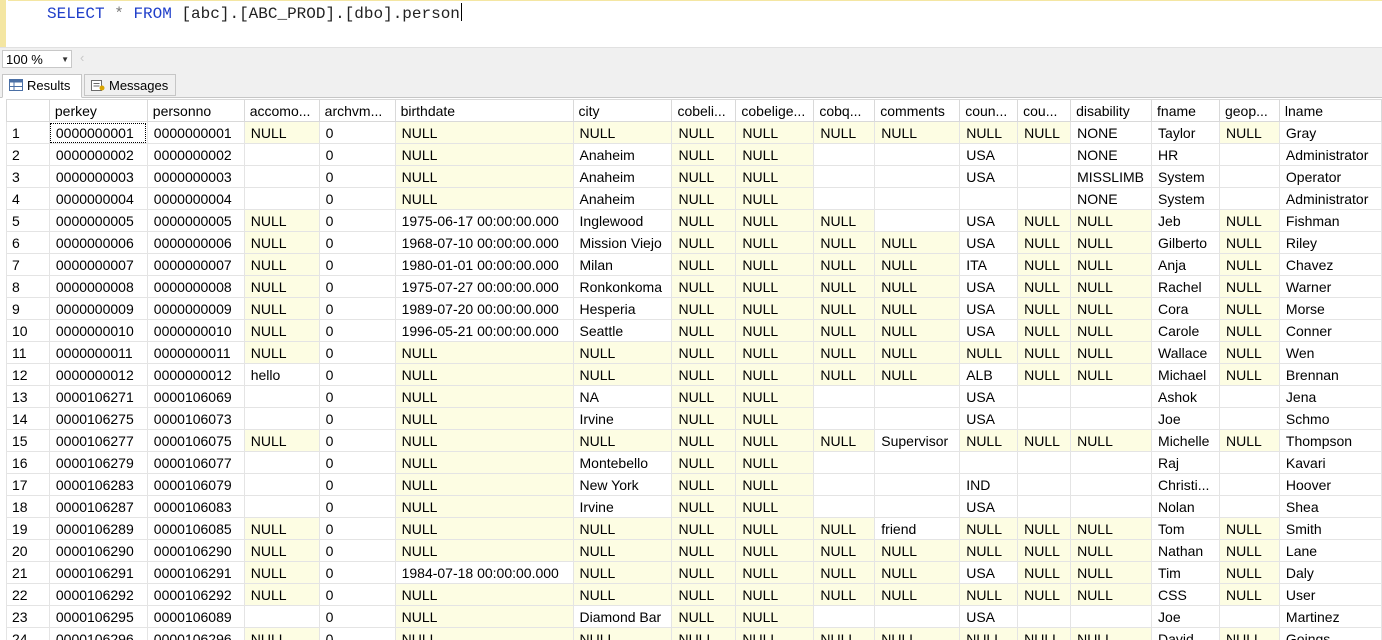 Image resolution: width=1382 pixels, height=640 pixels. Describe the element at coordinates (1330, 550) in the screenshot. I see `table-cell: Lane` at that location.